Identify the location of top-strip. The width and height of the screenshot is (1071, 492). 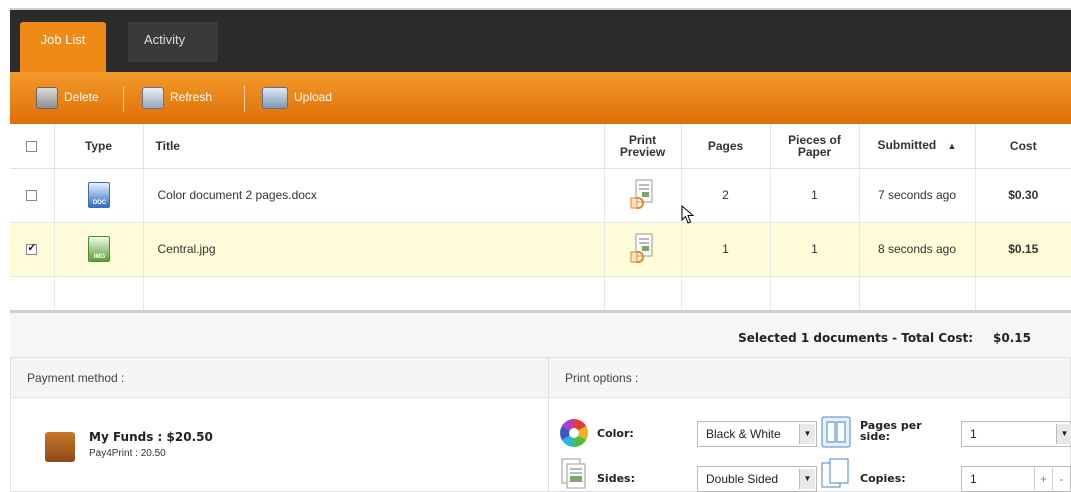
(535, 4).